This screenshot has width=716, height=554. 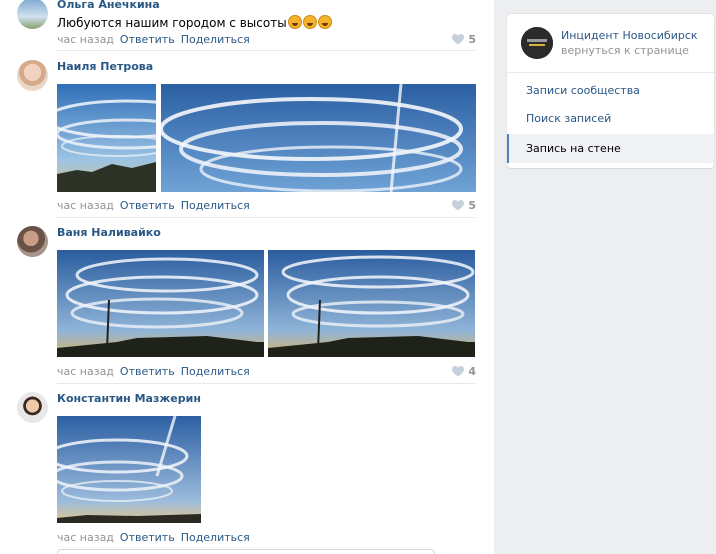 I want to click on like-button: 4, so click(x=464, y=371).